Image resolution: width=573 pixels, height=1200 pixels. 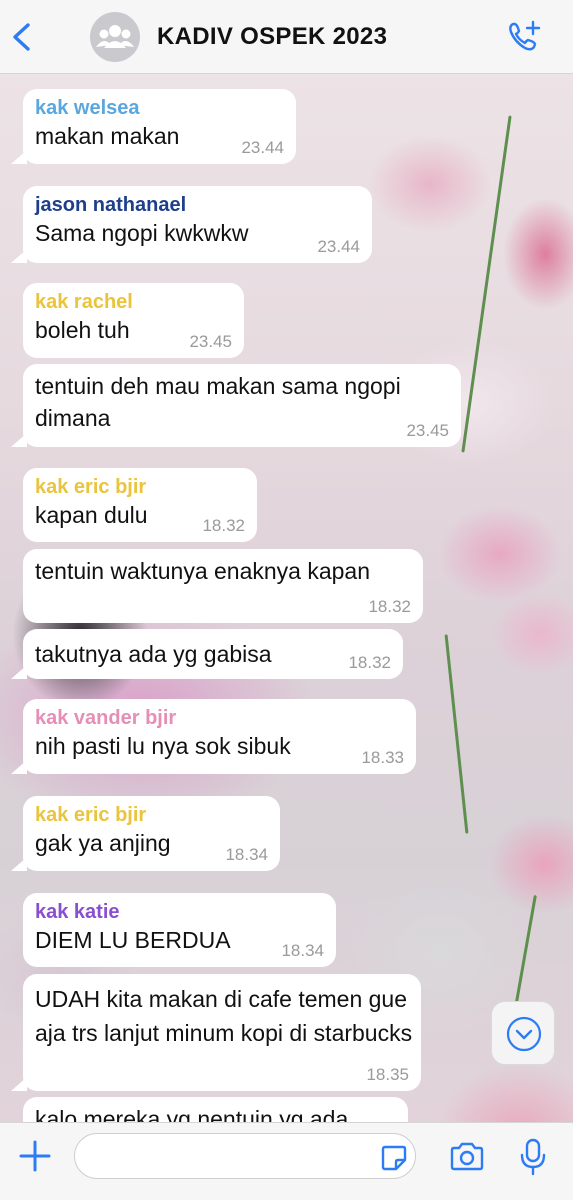 What do you see at coordinates (179, 930) in the screenshot?
I see `message-bubble: kak katie DIEM LU BERDUA 18.34` at bounding box center [179, 930].